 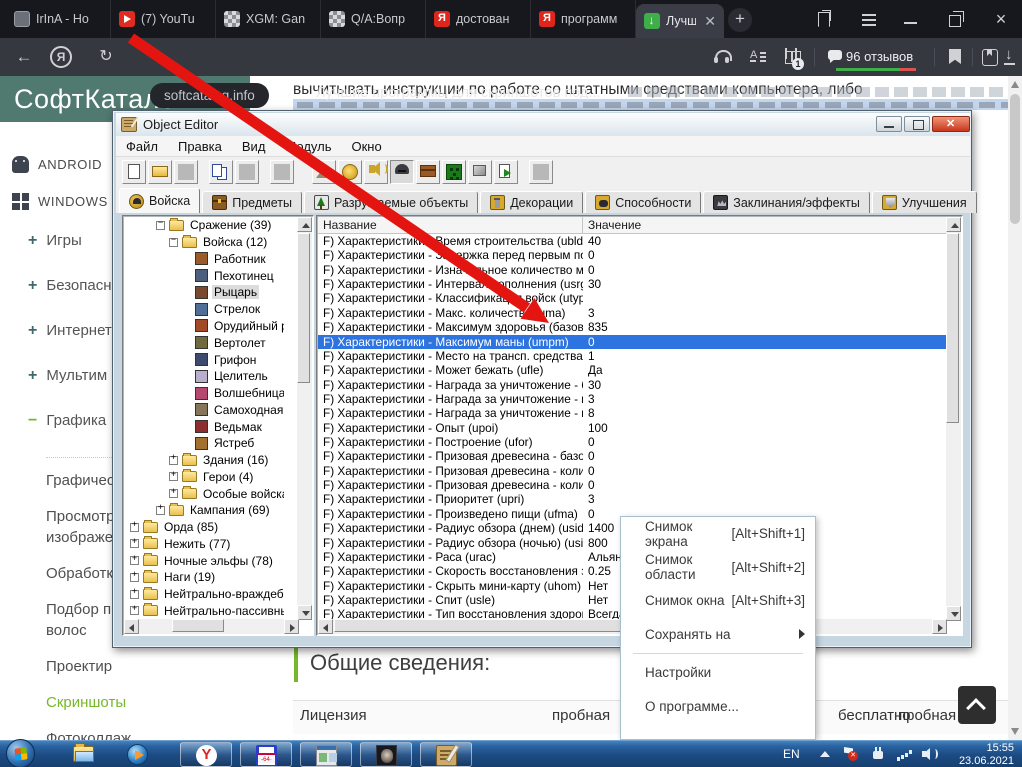 What do you see at coordinates (718, 635) in the screenshot?
I see `context-menu-item: Сохранять на` at bounding box center [718, 635].